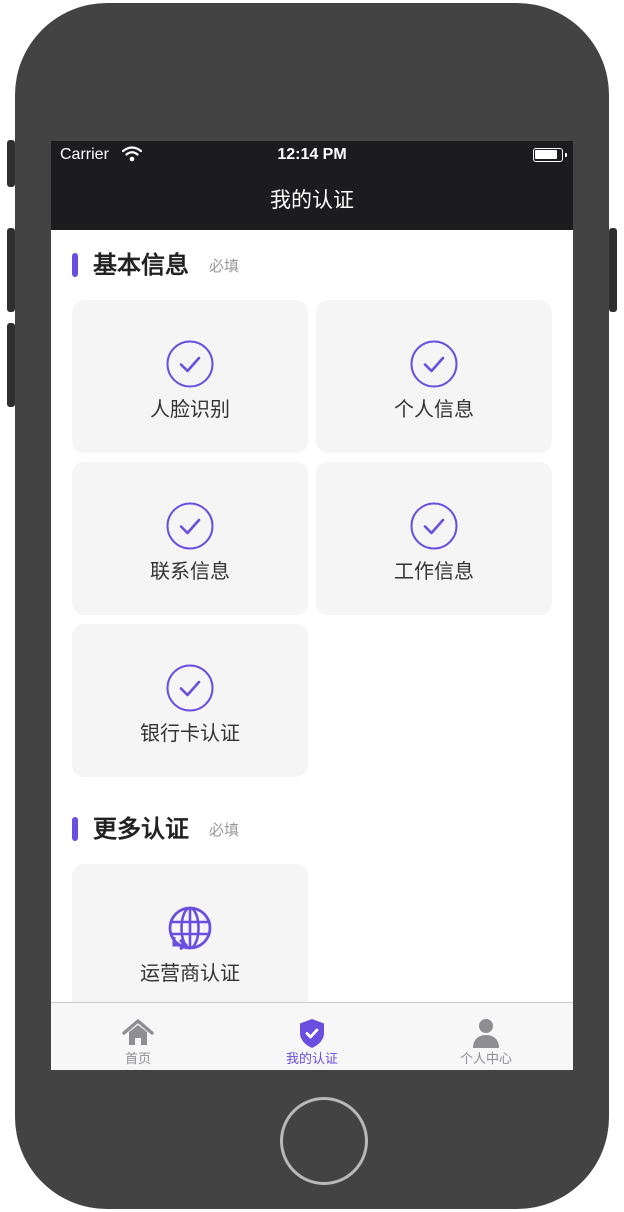 The width and height of the screenshot is (624, 1212). Describe the element at coordinates (190, 928) in the screenshot. I see `globe-icon` at that location.